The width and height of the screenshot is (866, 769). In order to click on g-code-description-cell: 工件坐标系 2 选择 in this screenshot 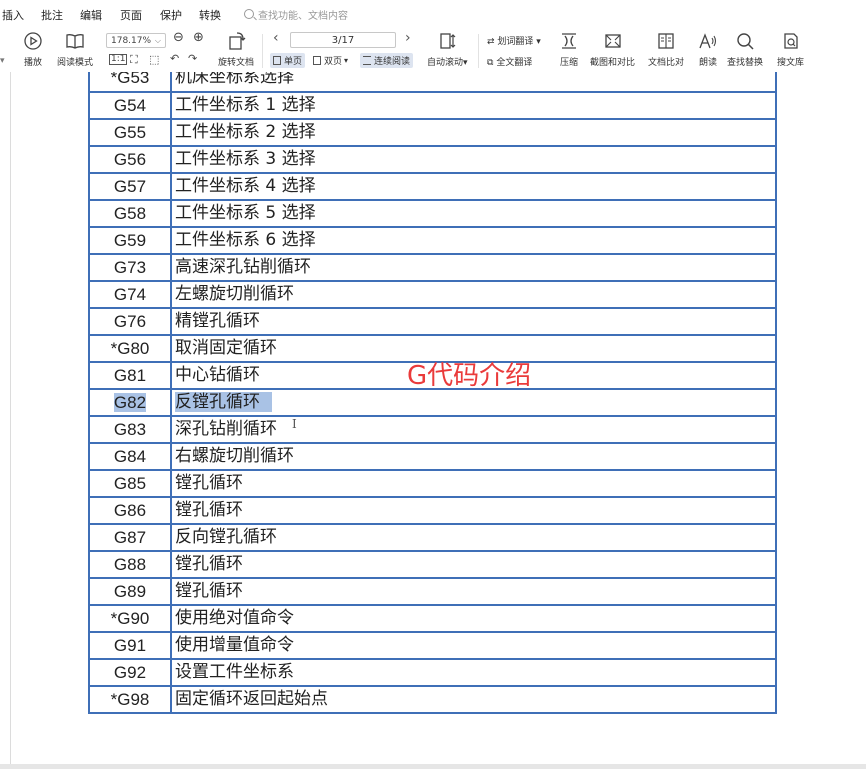, I will do `click(473, 132)`.